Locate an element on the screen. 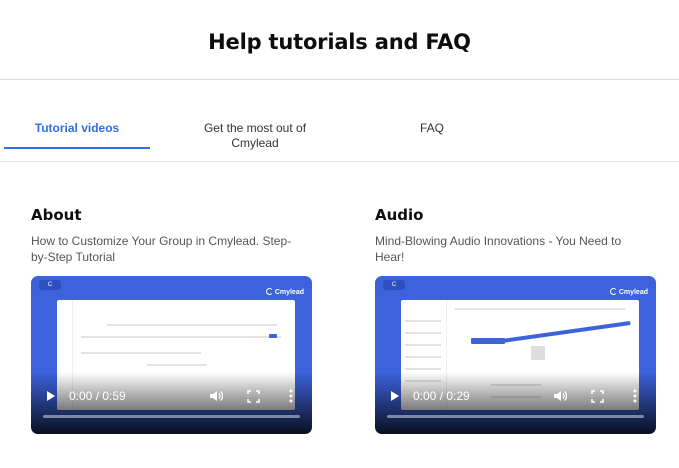  tab-faq: FAQ is located at coordinates (432, 128).